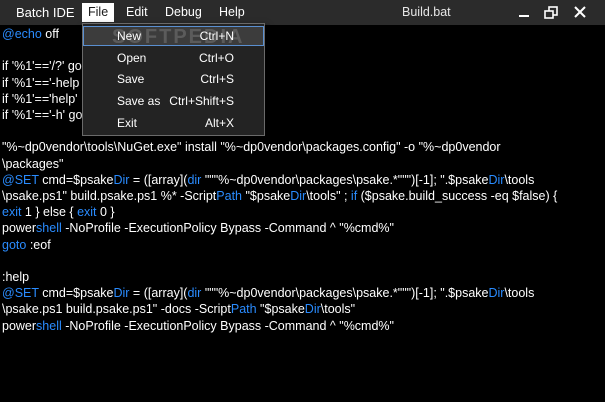  I want to click on menu-file: File, so click(98, 12).